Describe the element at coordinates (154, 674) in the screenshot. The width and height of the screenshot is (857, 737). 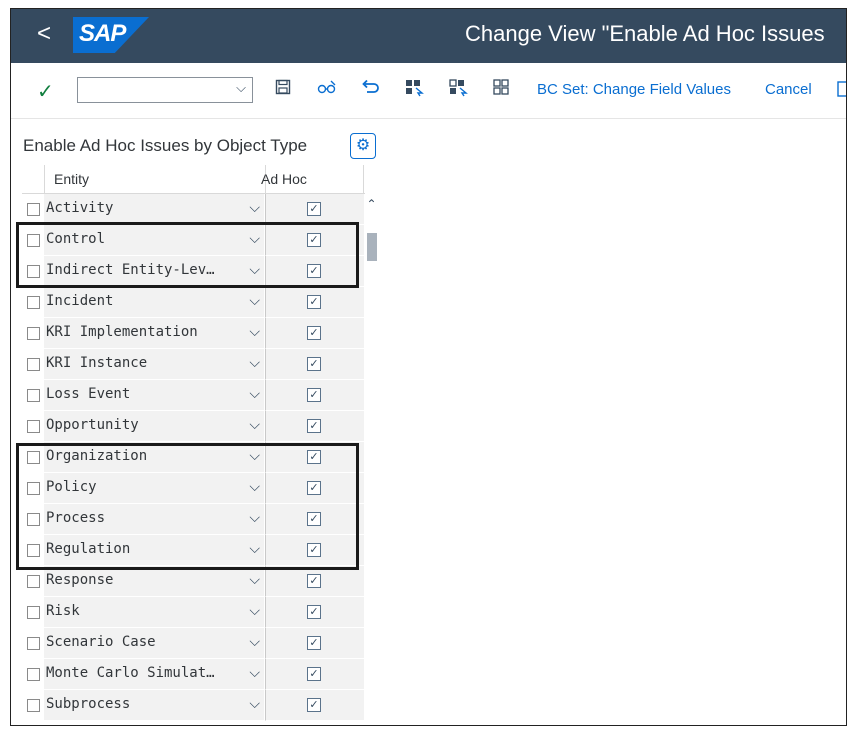
I see `entity-cell: Monte Carlo Simulat… ⌵` at that location.